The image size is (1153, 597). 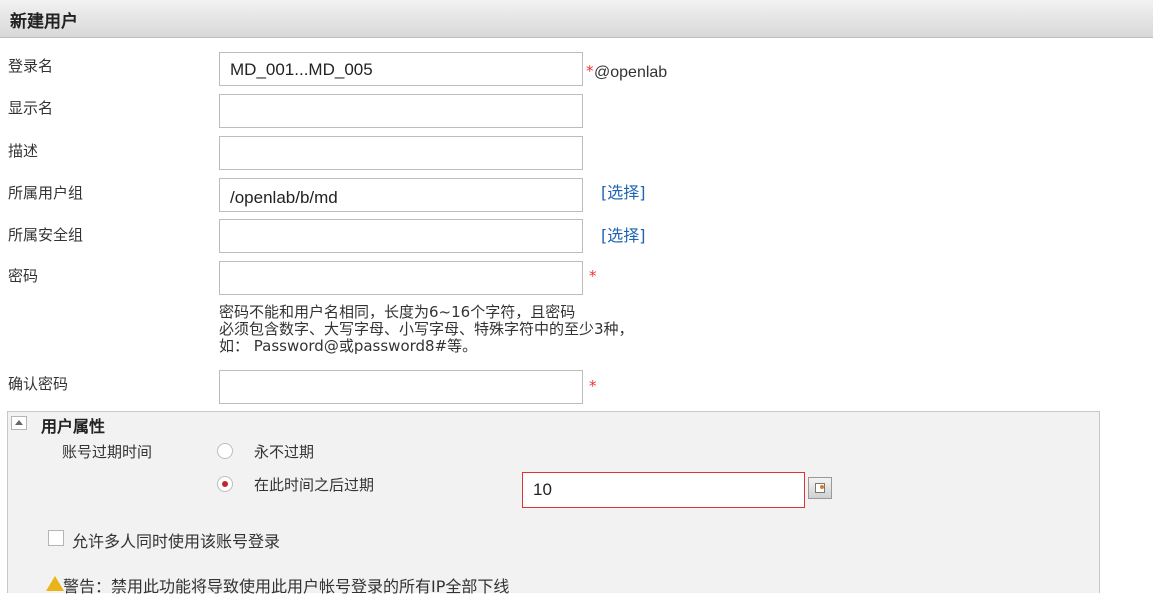 I want to click on confirm-password-label: 确认密码, so click(x=38, y=384).